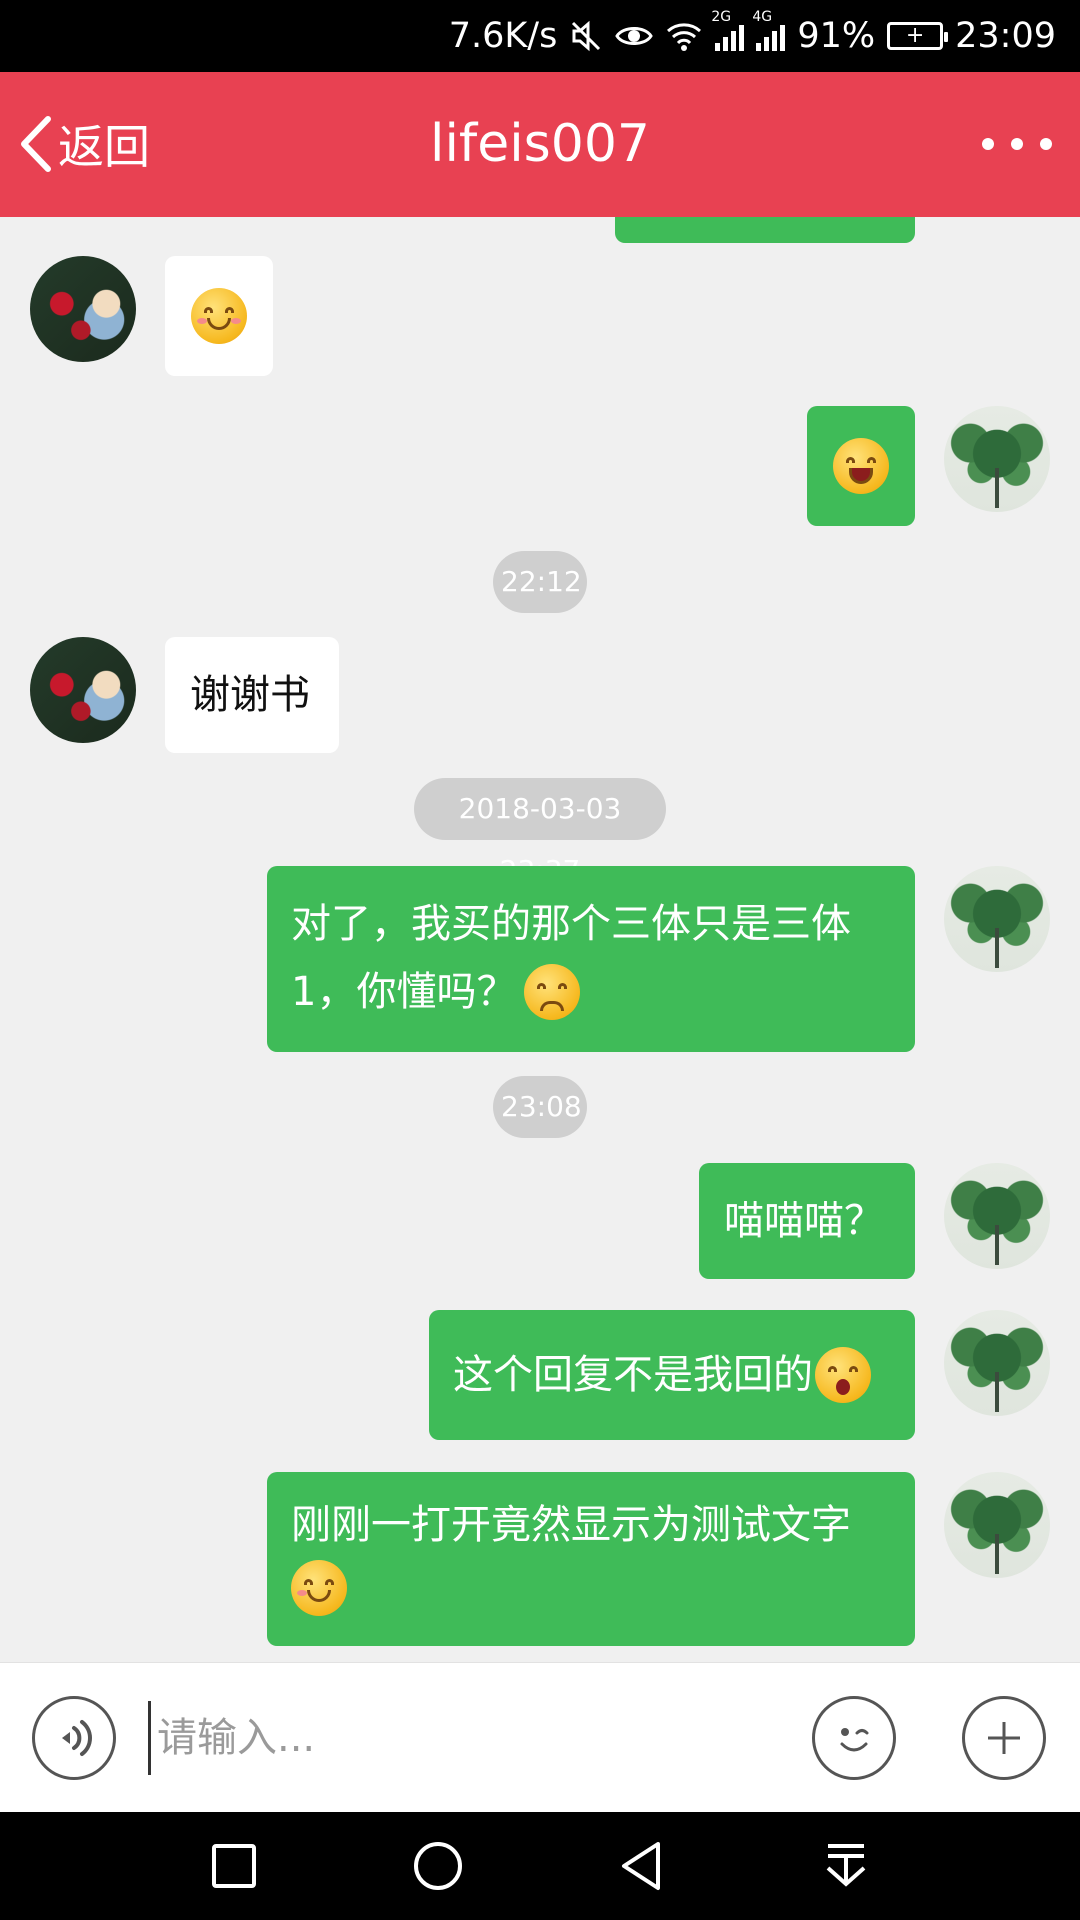  I want to click on smiley-icon, so click(854, 1740).